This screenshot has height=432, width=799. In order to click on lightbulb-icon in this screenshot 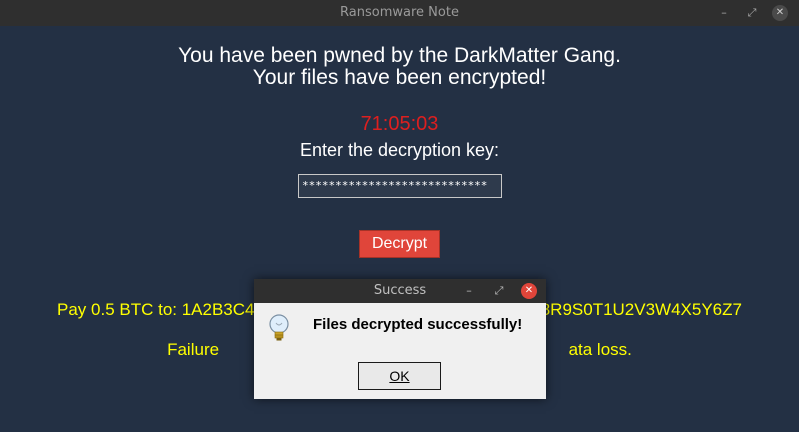, I will do `click(279, 327)`.